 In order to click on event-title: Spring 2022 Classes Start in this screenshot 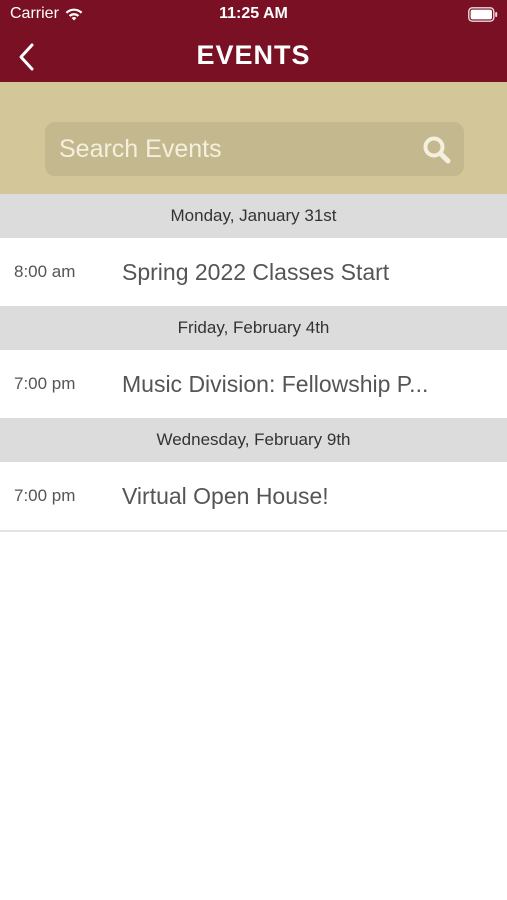, I will do `click(256, 272)`.